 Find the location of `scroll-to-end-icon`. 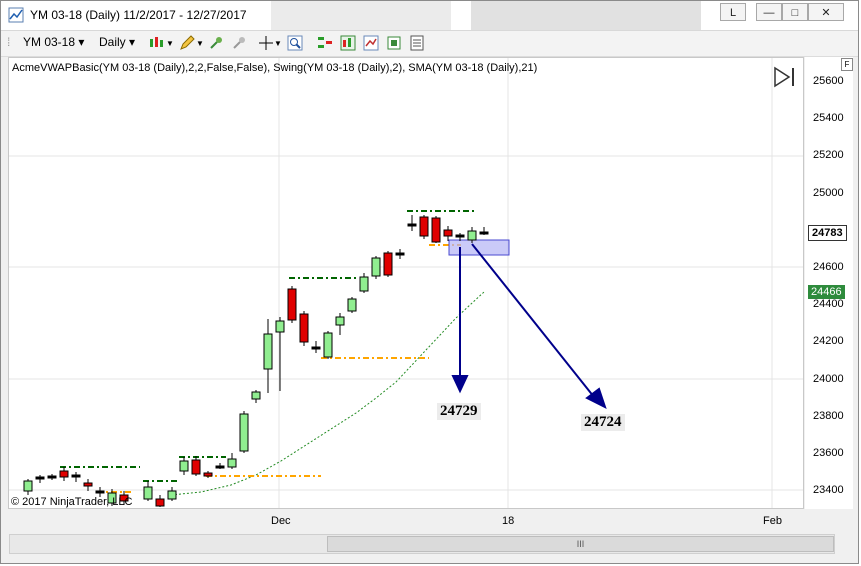

scroll-to-end-icon is located at coordinates (785, 77).